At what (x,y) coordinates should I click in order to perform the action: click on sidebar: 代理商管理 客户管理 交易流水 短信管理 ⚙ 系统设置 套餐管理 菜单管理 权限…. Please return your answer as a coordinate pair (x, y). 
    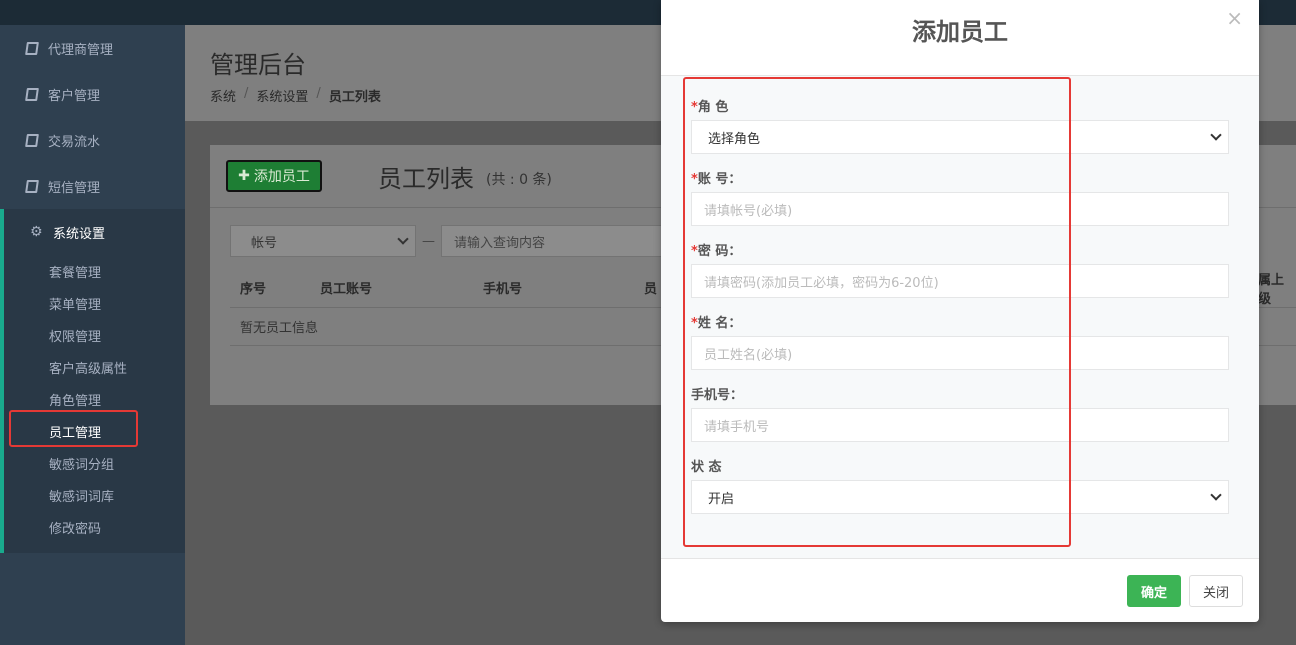
    Looking at the image, I should click on (92, 335).